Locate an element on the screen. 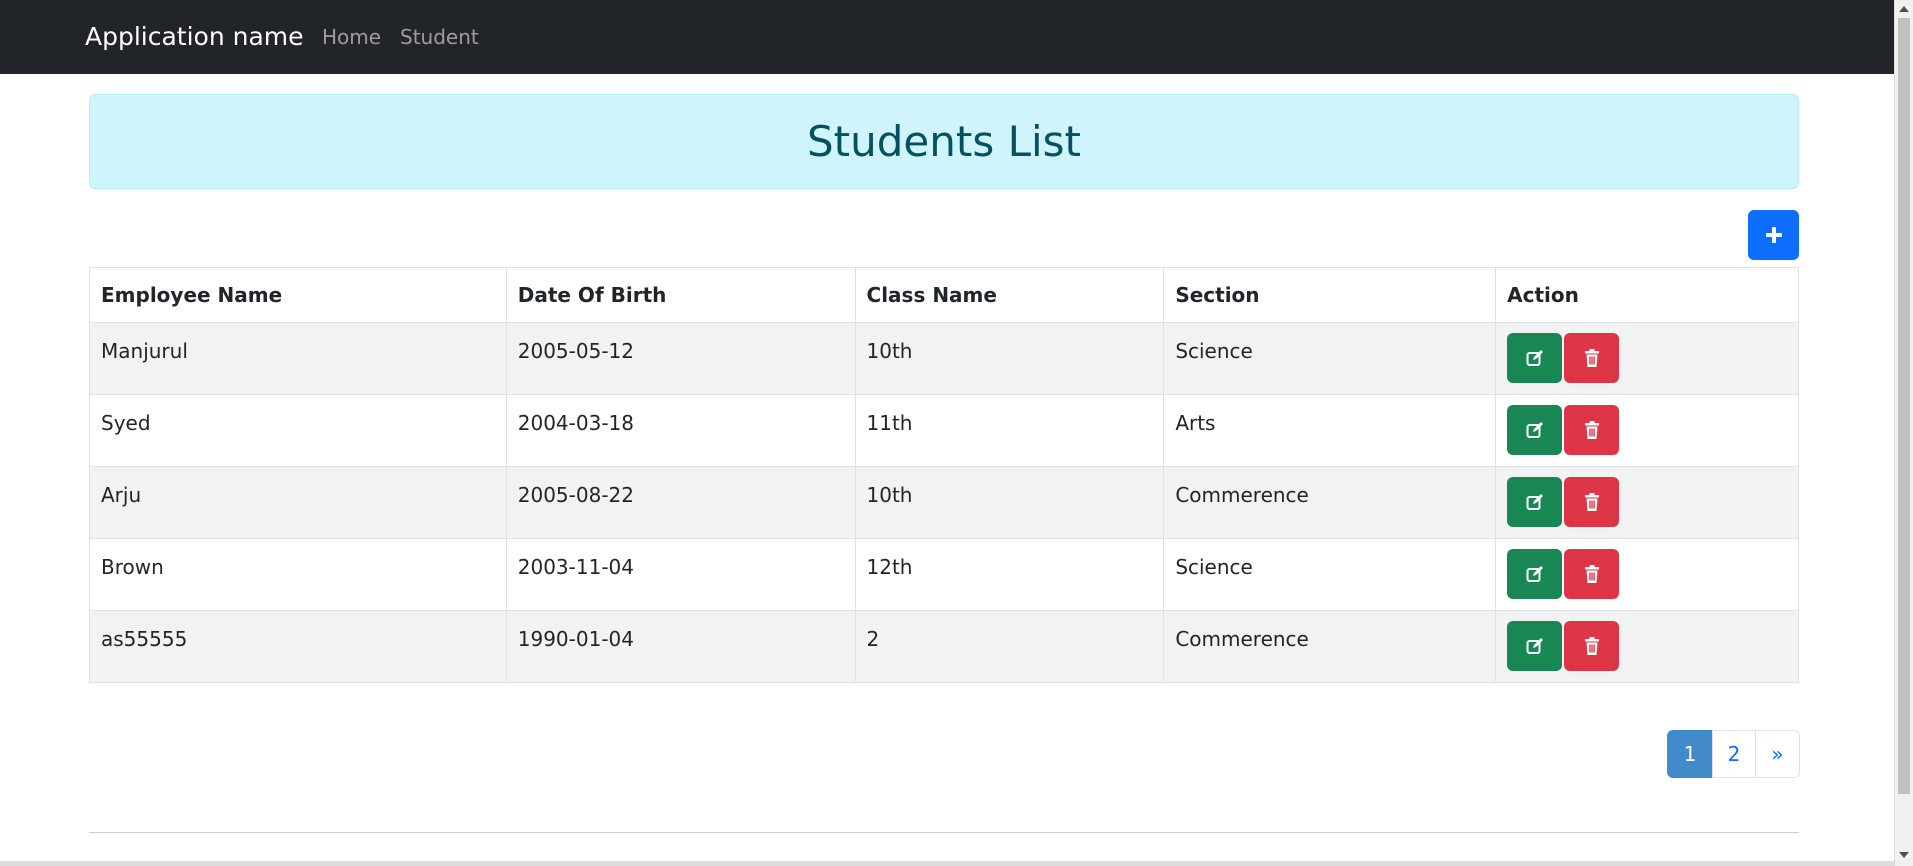 The width and height of the screenshot is (1913, 866). page-link-next: » is located at coordinates (1777, 754).